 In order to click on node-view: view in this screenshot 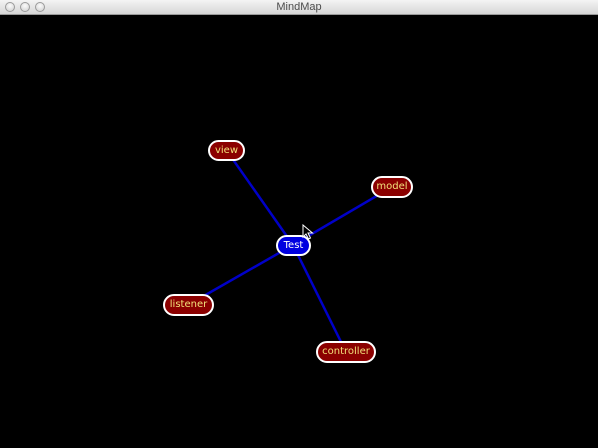, I will do `click(226, 150)`.